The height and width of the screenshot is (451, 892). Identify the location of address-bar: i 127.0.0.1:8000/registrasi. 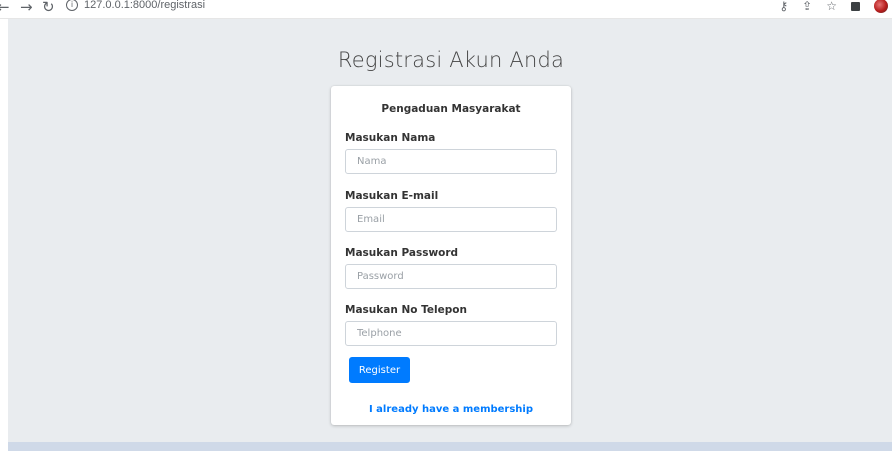
(135, 7).